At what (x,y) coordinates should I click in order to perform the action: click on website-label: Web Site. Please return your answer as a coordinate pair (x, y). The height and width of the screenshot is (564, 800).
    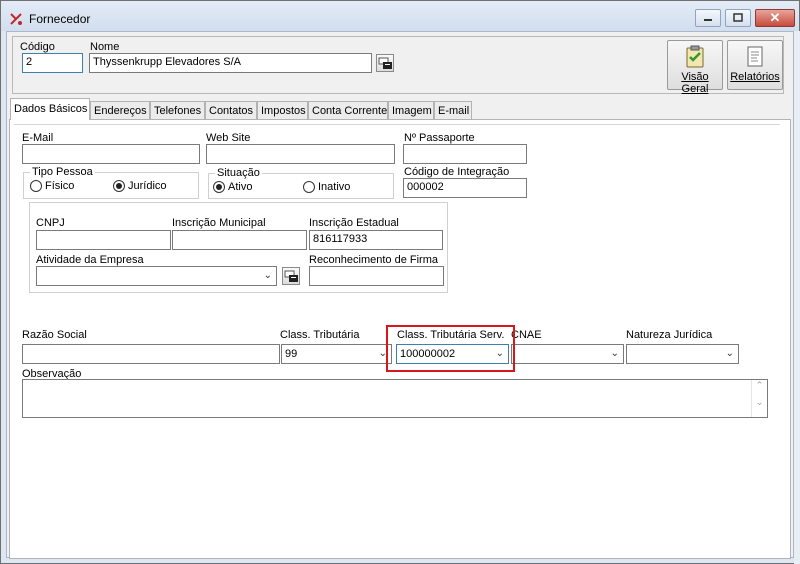
    Looking at the image, I should click on (228, 138).